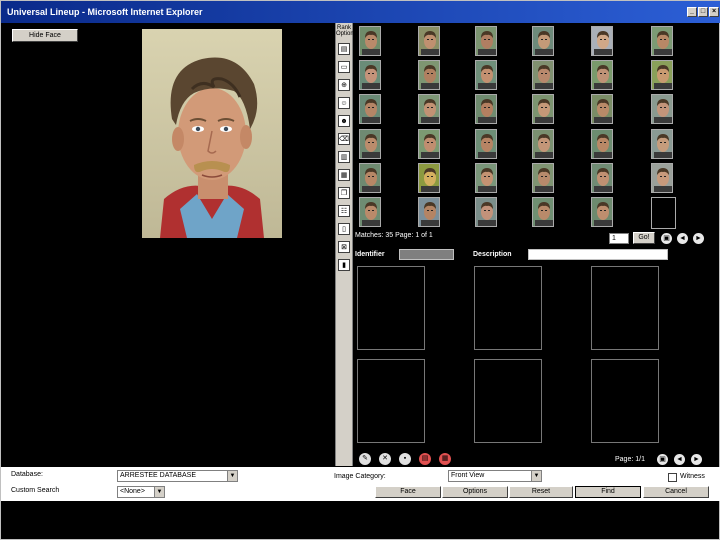 Image resolution: width=720 pixels, height=540 pixels. Describe the element at coordinates (344, 121) in the screenshot. I see `faces-compare-icon: ☻` at that location.